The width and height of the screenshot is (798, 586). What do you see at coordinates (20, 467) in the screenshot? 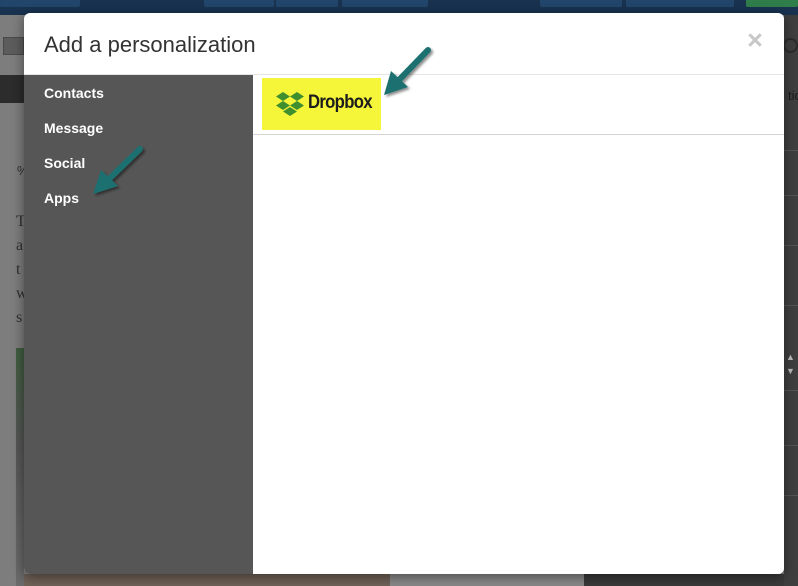
I see `background-photo` at bounding box center [20, 467].